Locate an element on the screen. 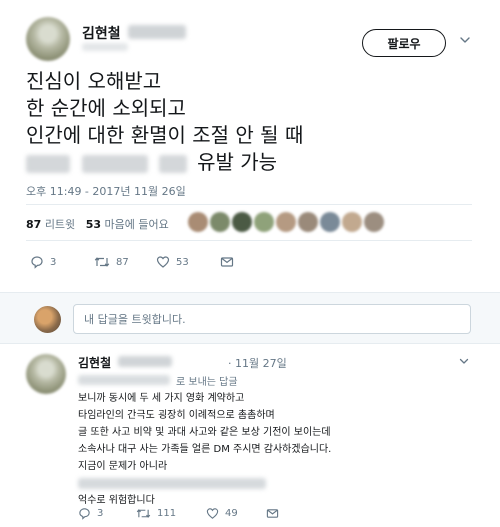 The height and width of the screenshot is (527, 500). retweet-action-count: 87 is located at coordinates (122, 262).